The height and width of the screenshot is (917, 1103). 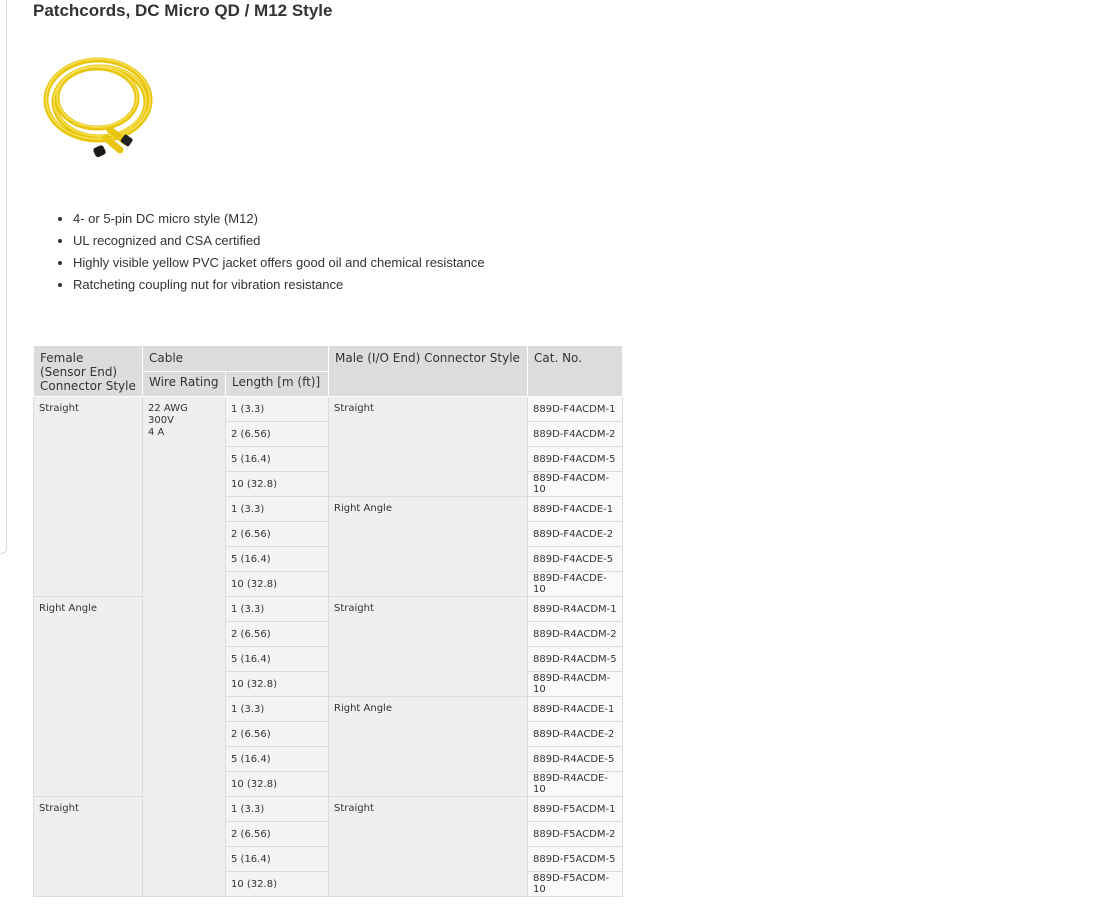 I want to click on cat-no-cell: 889D-F5ACDM-2, so click(x=575, y=834).